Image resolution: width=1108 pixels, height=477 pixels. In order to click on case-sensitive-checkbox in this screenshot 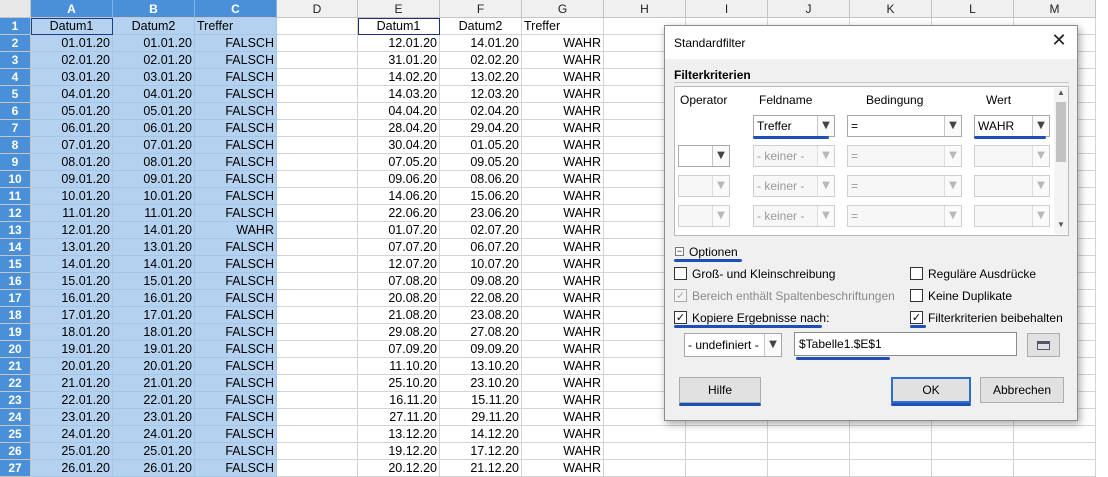, I will do `click(680, 273)`.